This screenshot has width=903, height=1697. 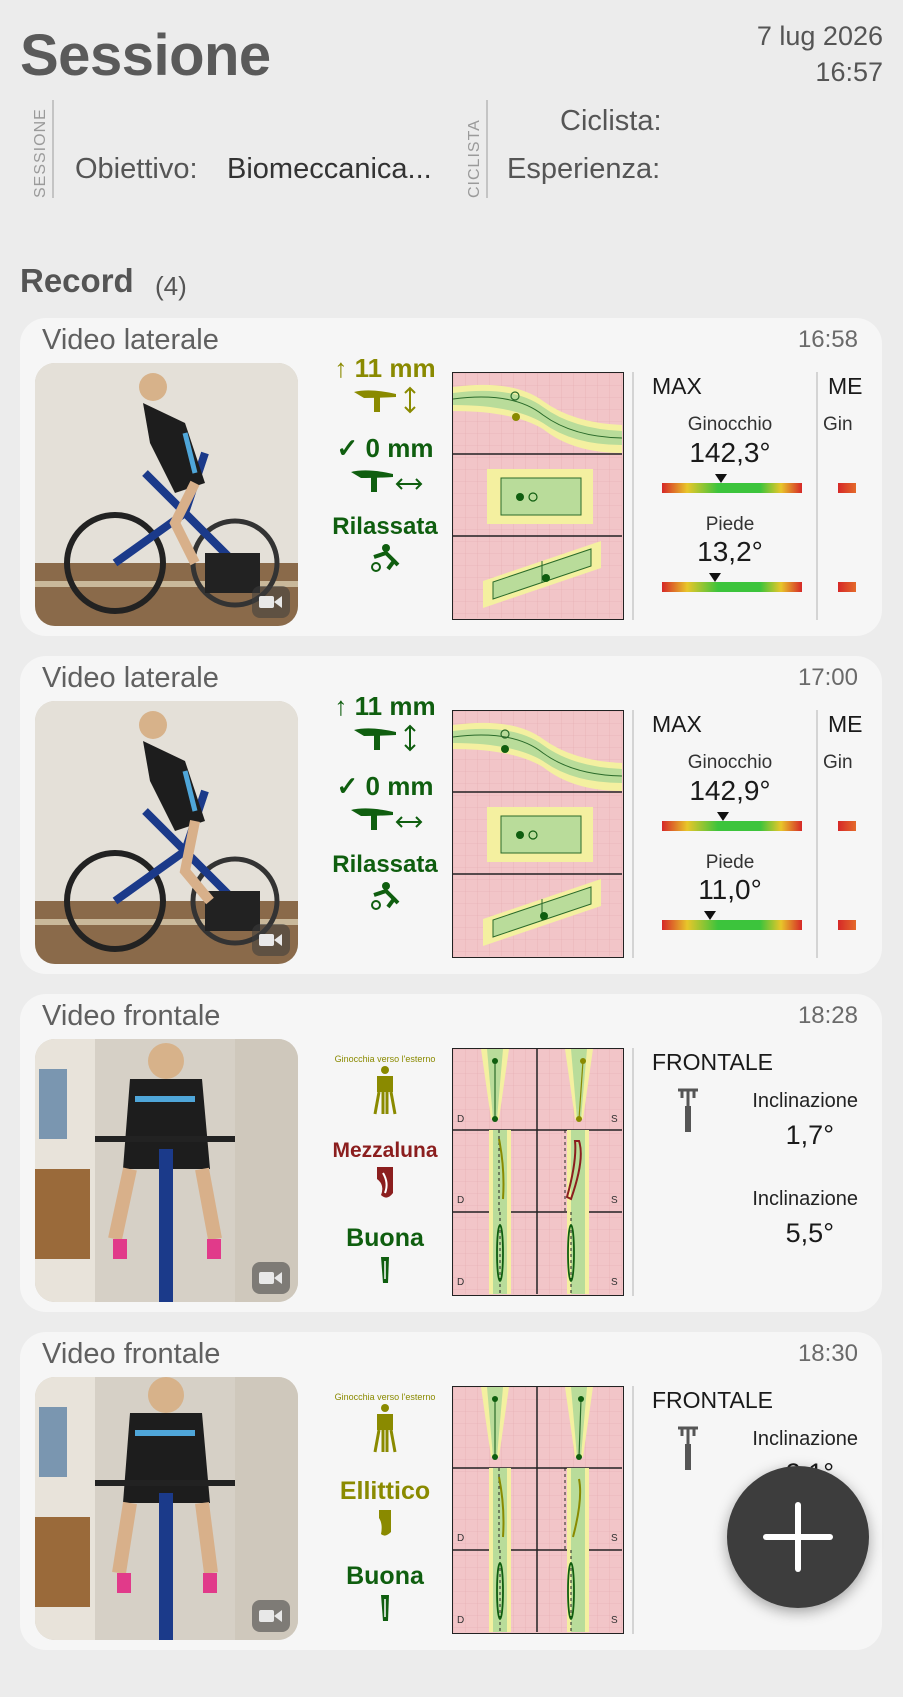 I want to click on page-title: Sessione, so click(x=145, y=55).